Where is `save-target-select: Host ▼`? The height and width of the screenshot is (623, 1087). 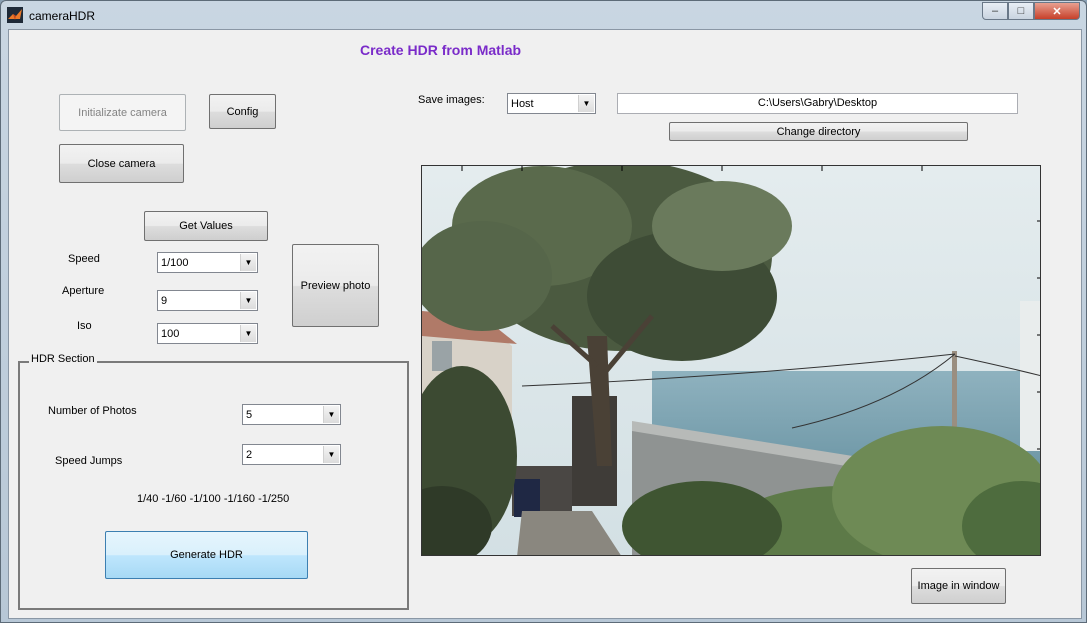
save-target-select: Host ▼ is located at coordinates (551, 103).